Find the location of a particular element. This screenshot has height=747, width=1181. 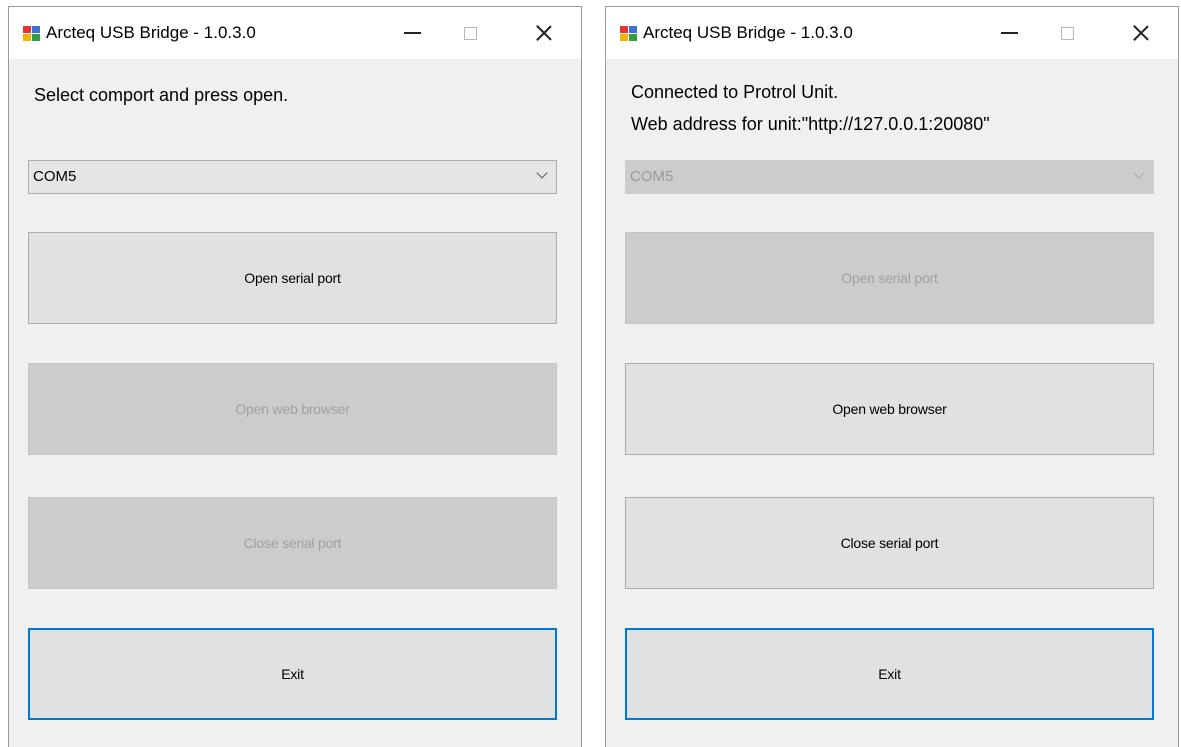

status-text: Select comport and press open. is located at coordinates (161, 95).